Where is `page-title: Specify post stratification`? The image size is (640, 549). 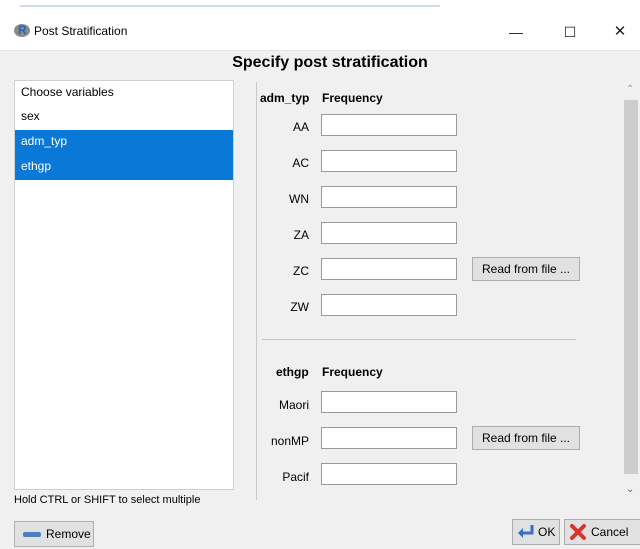
page-title: Specify post stratification is located at coordinates (330, 62).